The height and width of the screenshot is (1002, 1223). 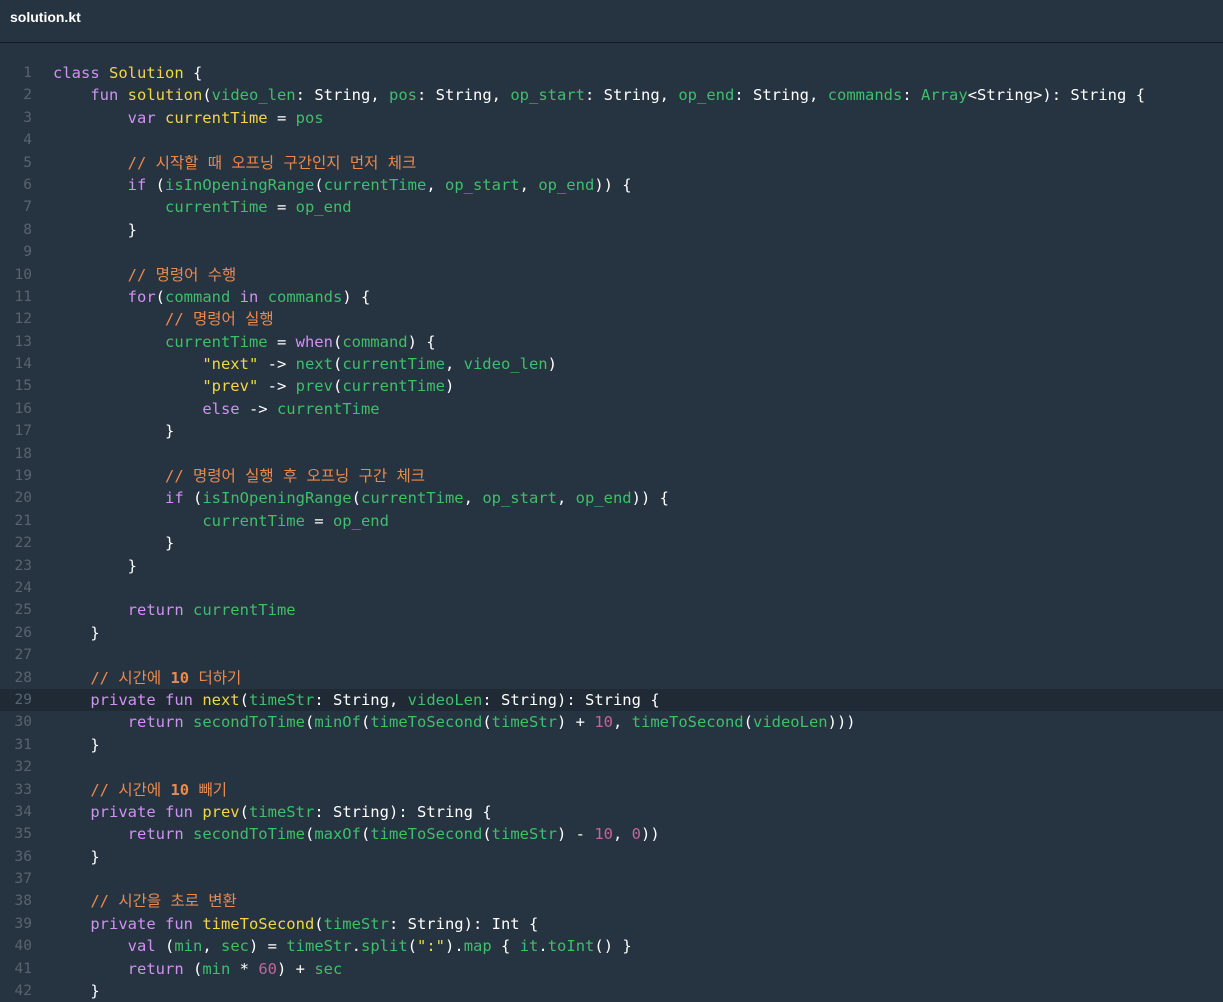 What do you see at coordinates (611, 73) in the screenshot?
I see `code-line: 1 class Solution {` at bounding box center [611, 73].